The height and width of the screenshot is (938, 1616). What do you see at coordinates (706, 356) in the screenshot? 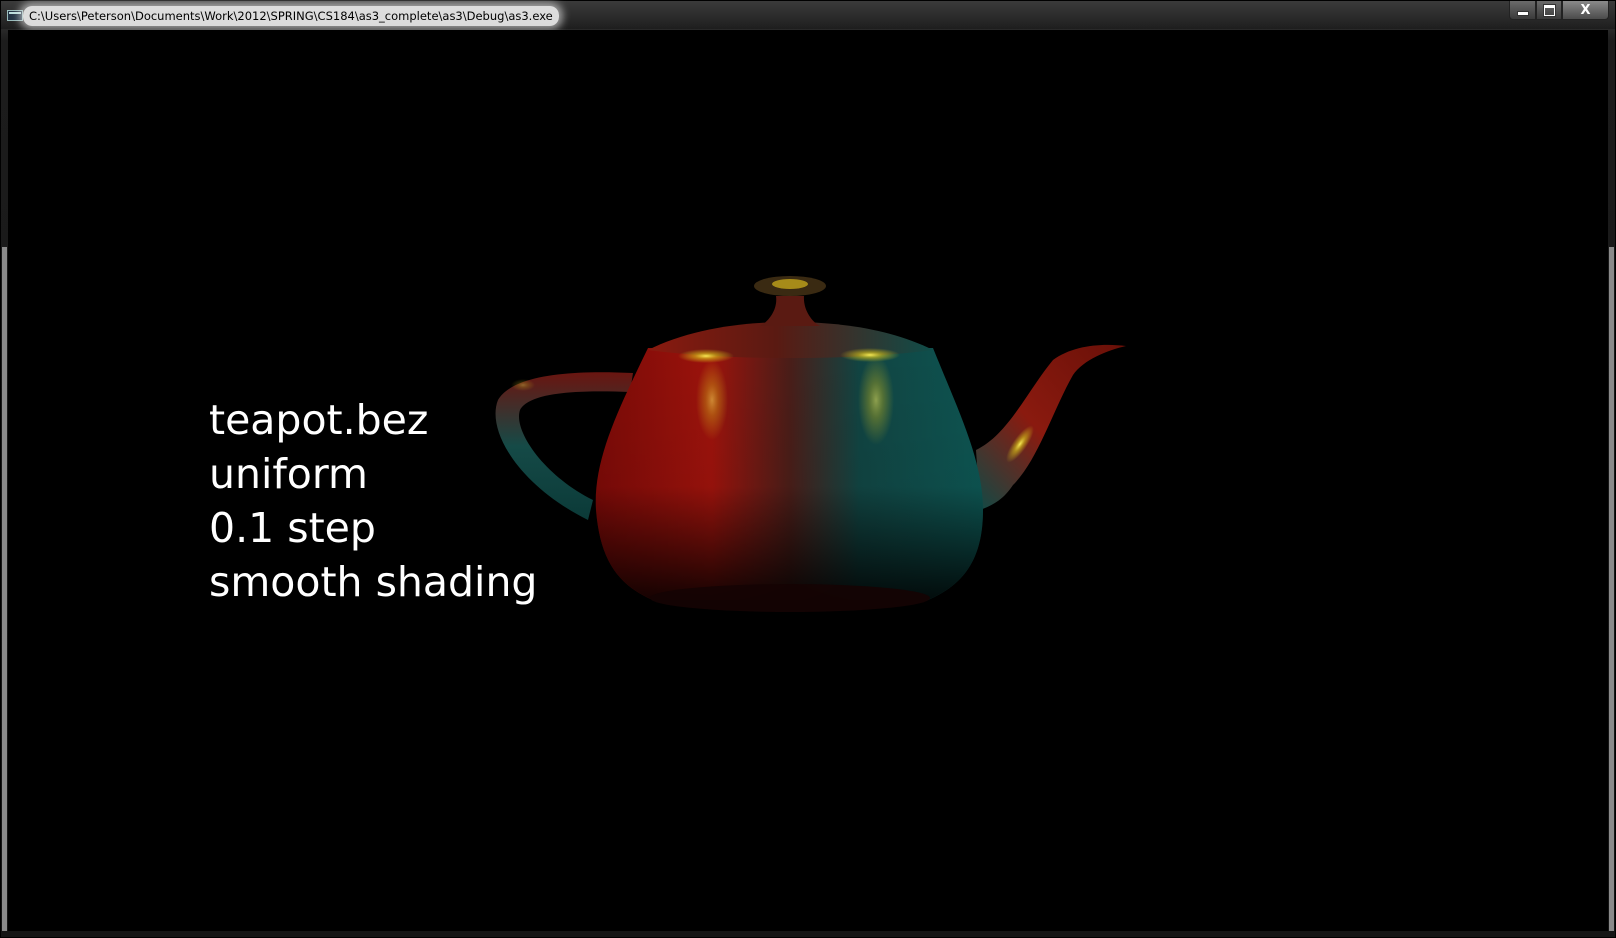
I see `specular-highlight-left` at bounding box center [706, 356].